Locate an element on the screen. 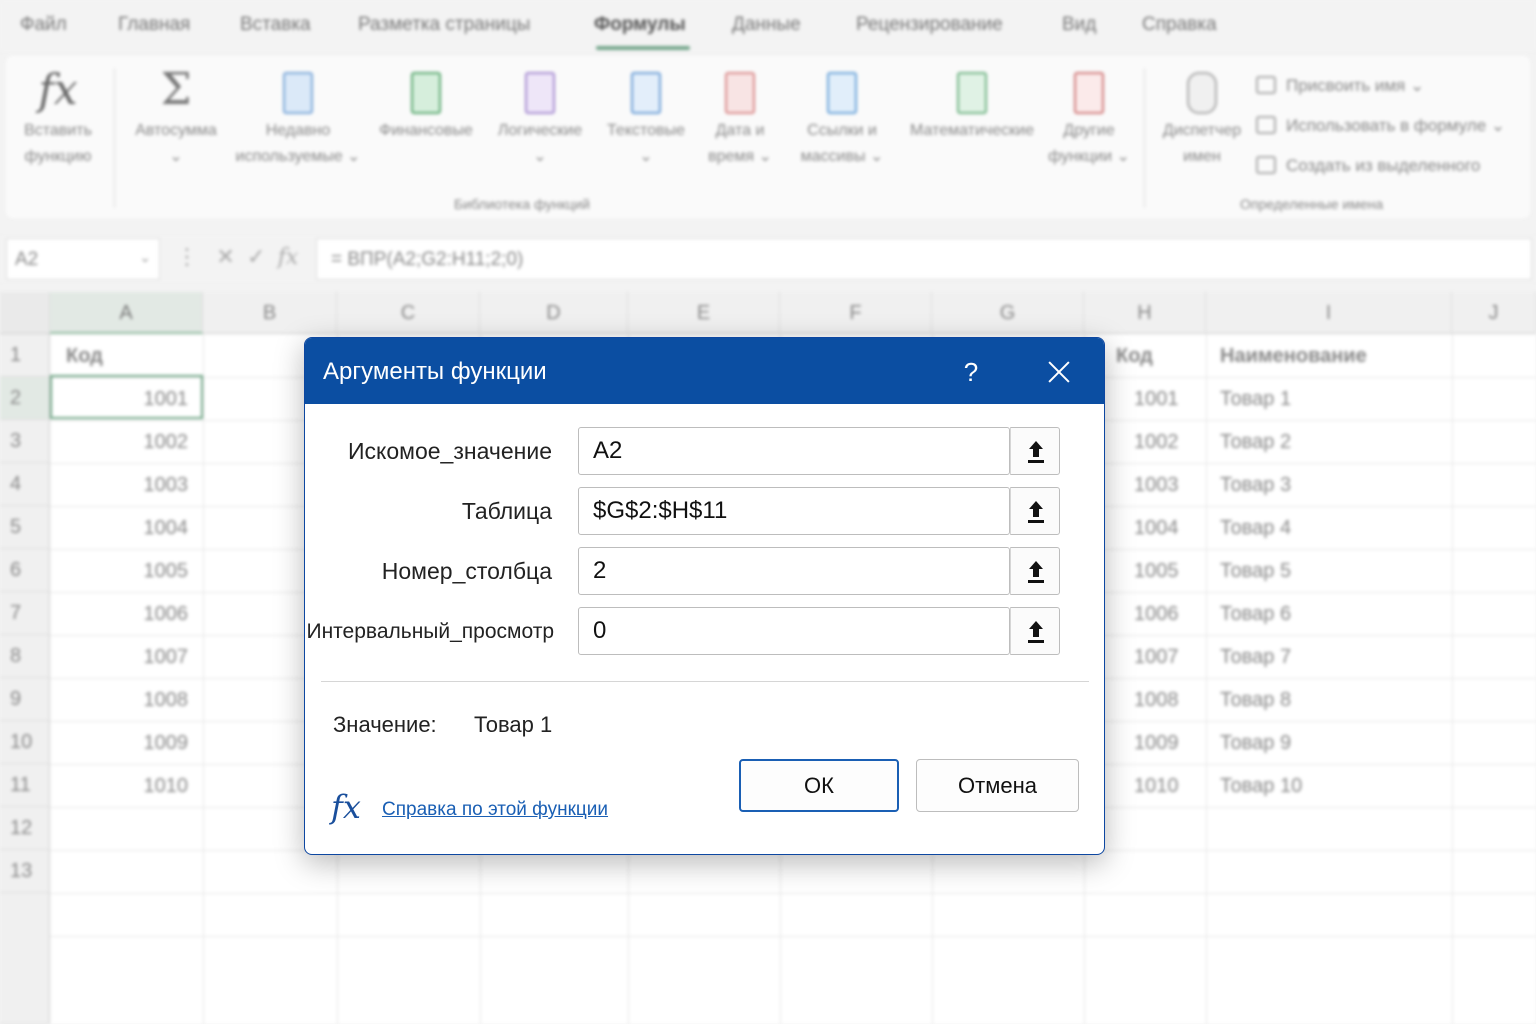 Image resolution: width=1536 pixels, height=1024 pixels. column-header-b: B is located at coordinates (270, 313).